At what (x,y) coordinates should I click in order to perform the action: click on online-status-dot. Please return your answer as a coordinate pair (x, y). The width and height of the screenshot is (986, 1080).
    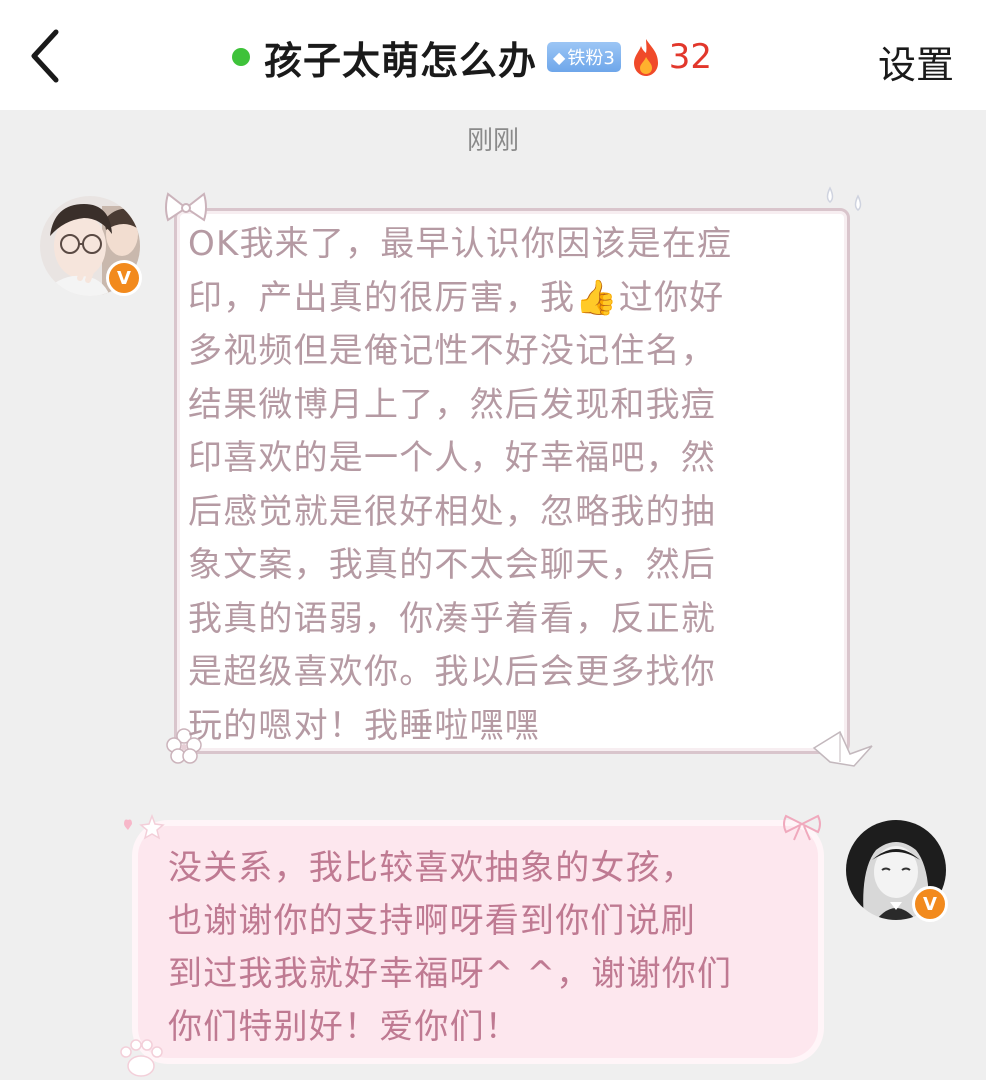
    Looking at the image, I should click on (241, 57).